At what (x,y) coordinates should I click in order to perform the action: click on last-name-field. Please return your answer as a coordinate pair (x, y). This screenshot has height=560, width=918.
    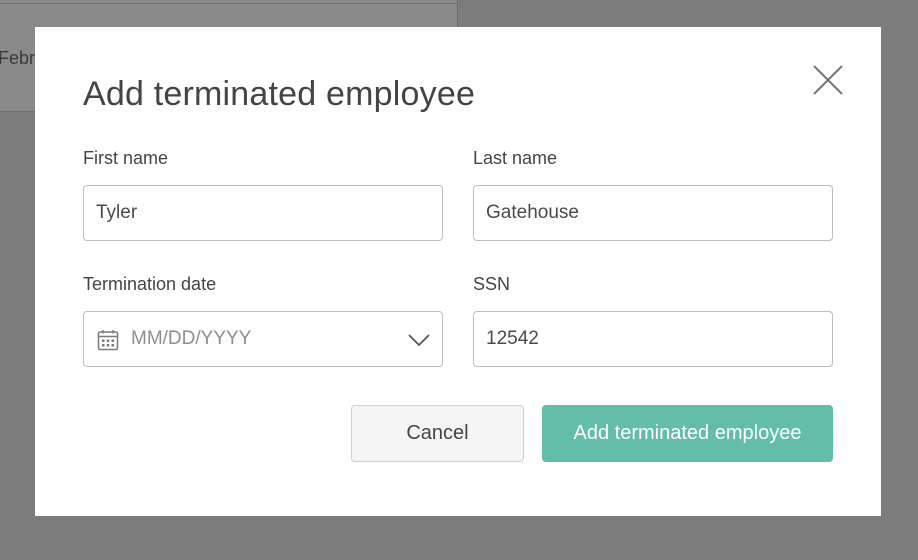
    Looking at the image, I should click on (653, 213).